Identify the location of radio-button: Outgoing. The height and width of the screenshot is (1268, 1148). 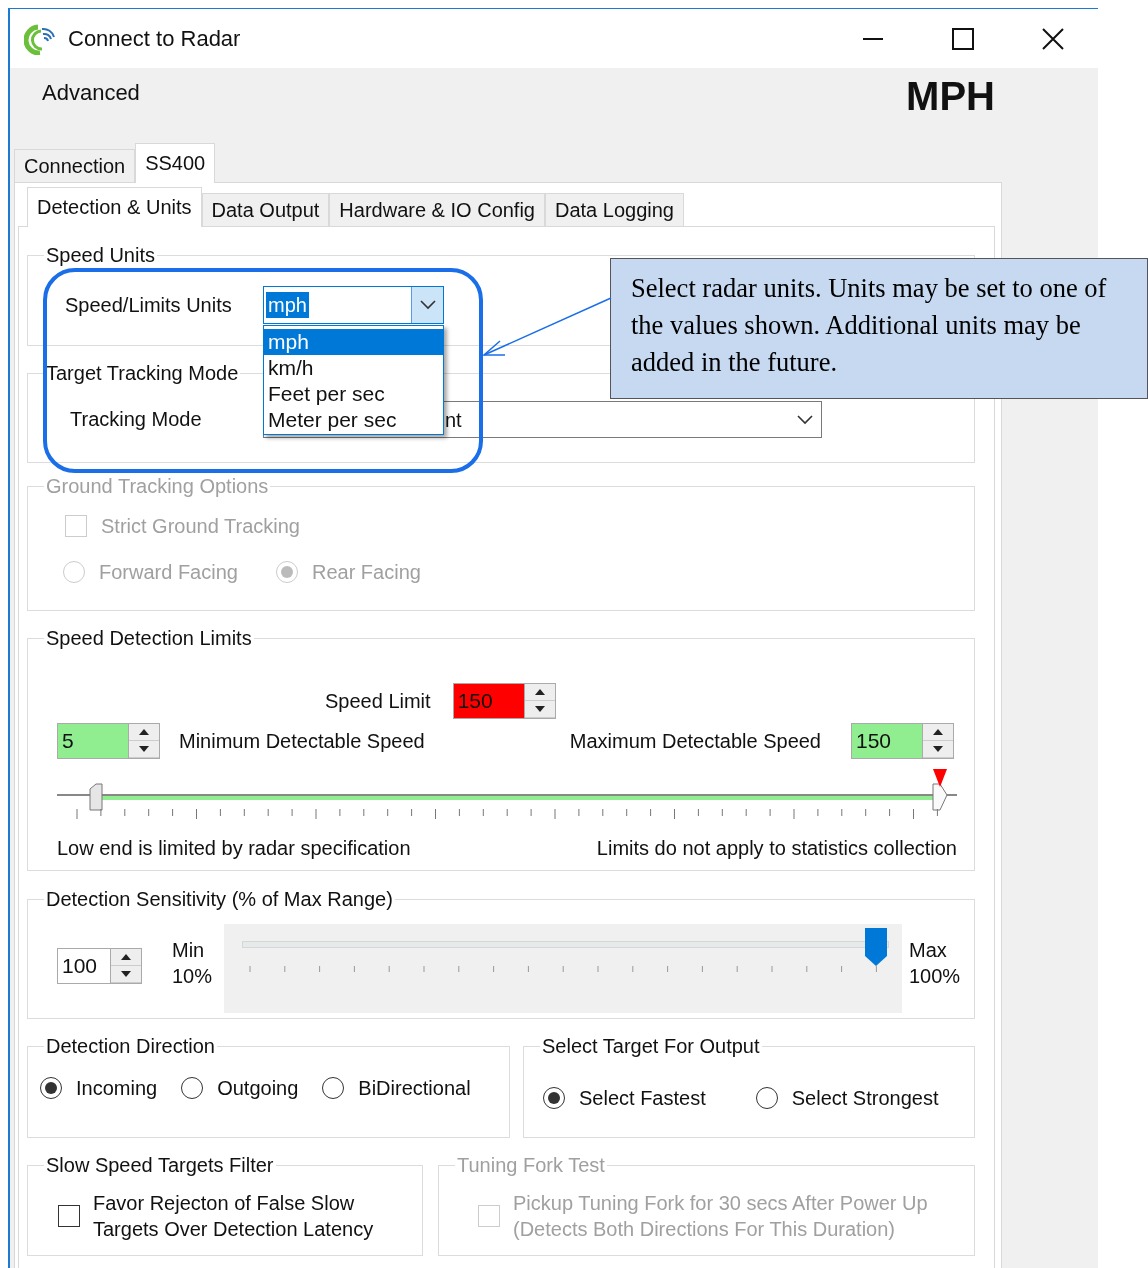
(240, 1088).